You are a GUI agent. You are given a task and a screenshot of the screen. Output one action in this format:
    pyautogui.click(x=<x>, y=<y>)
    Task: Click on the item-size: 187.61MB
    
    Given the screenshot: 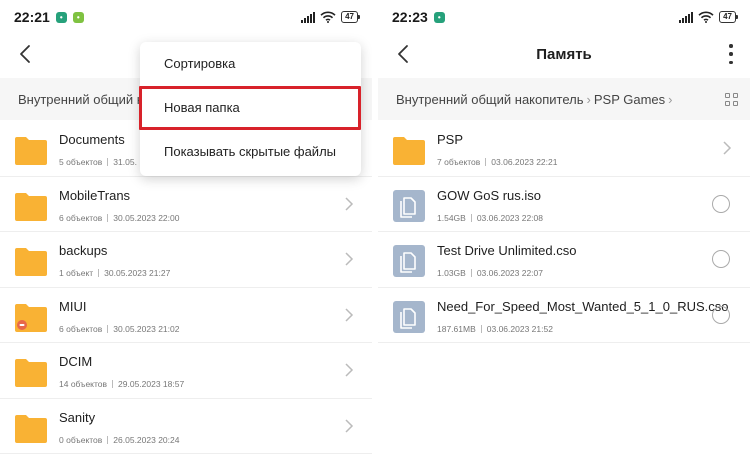 What is the action you would take?
    pyautogui.click(x=456, y=328)
    